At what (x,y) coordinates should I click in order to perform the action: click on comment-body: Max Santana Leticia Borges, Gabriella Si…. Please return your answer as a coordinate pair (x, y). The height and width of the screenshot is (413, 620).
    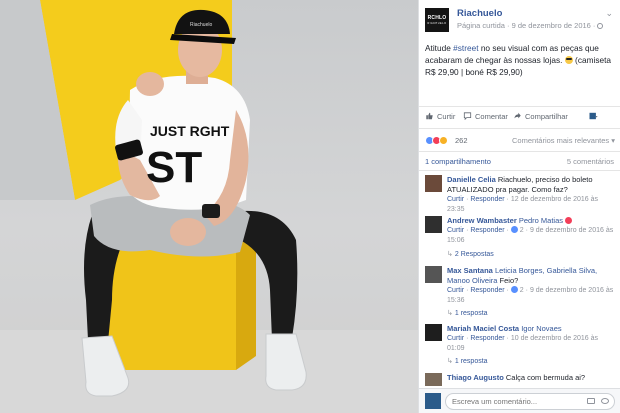
    Looking at the image, I should click on (532, 286).